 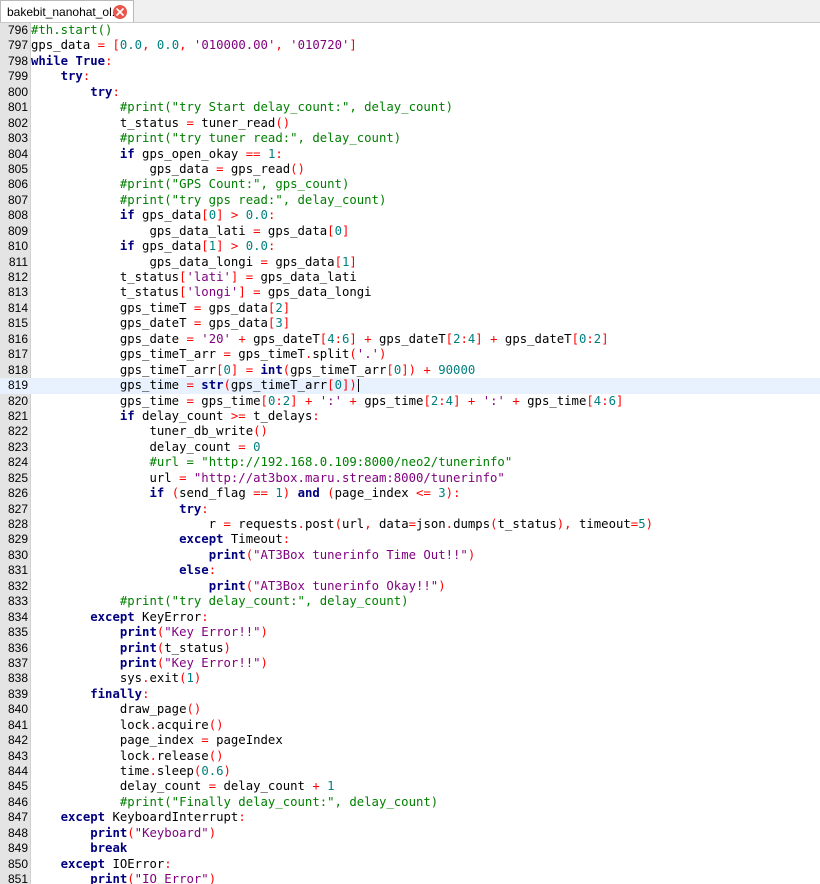 What do you see at coordinates (410, 61) in the screenshot?
I see `code-line: 798 while True:` at bounding box center [410, 61].